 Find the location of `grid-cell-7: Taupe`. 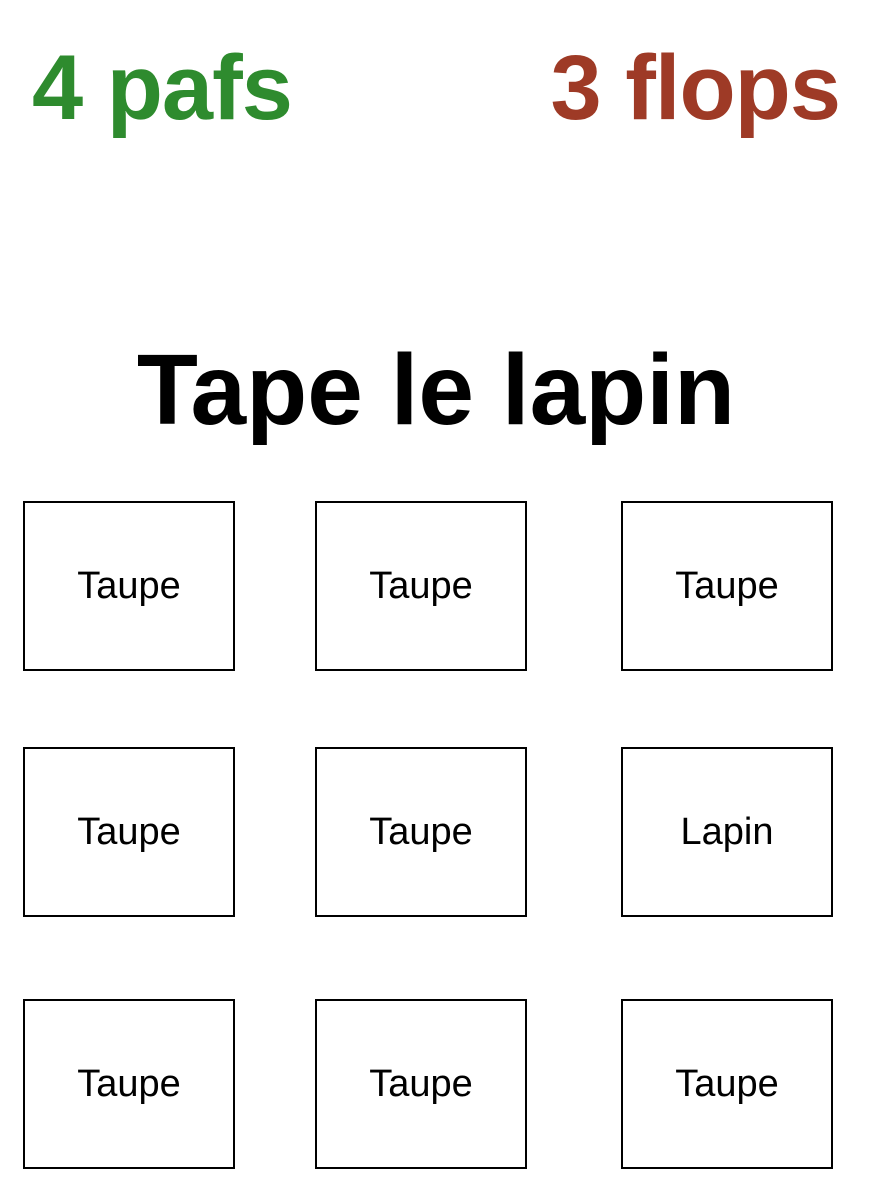

grid-cell-7: Taupe is located at coordinates (129, 1084).